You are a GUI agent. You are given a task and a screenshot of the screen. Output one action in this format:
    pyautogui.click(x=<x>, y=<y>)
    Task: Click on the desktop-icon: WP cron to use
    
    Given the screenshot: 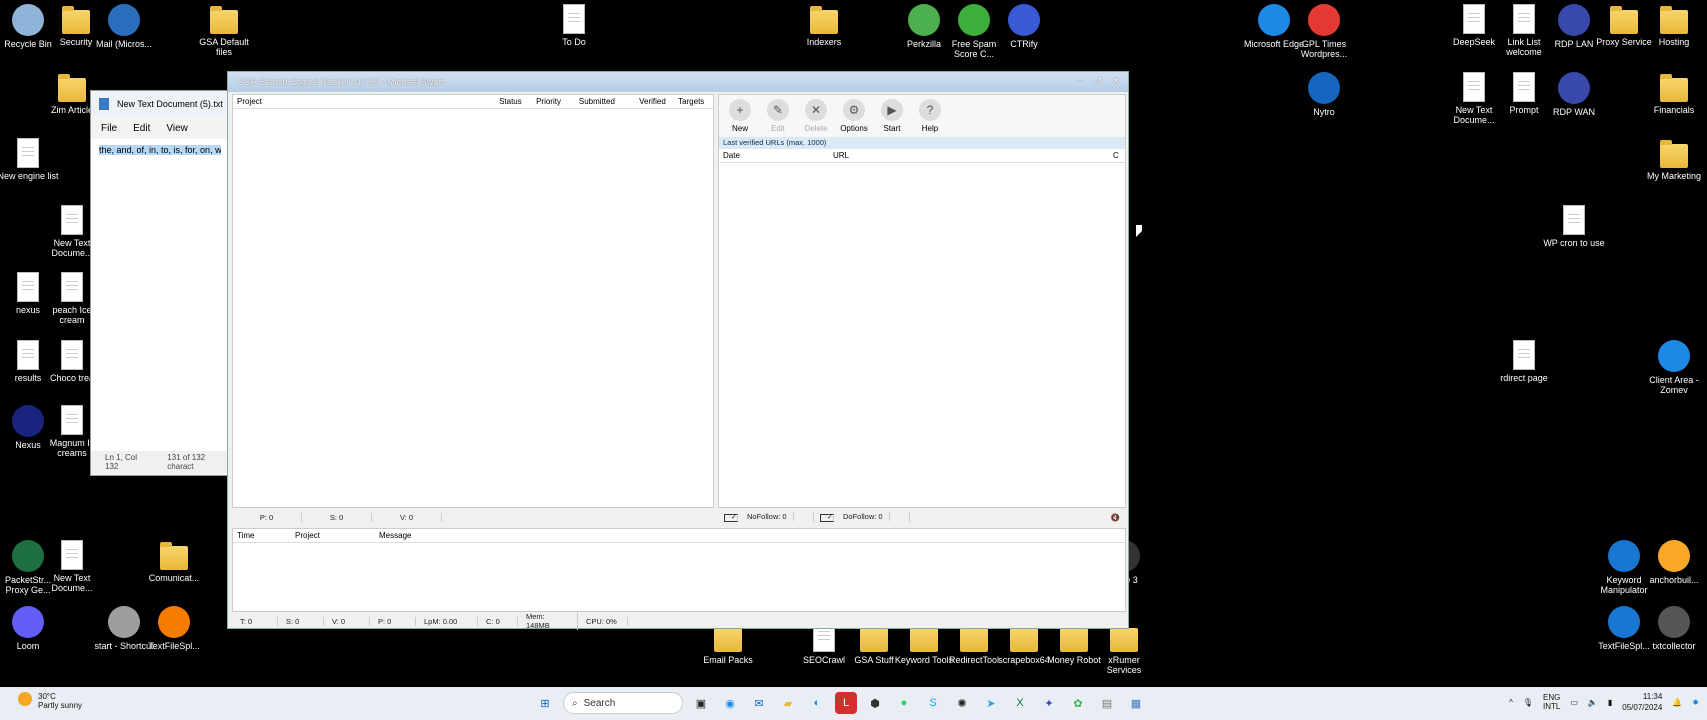 What is the action you would take?
    pyautogui.click(x=1574, y=226)
    